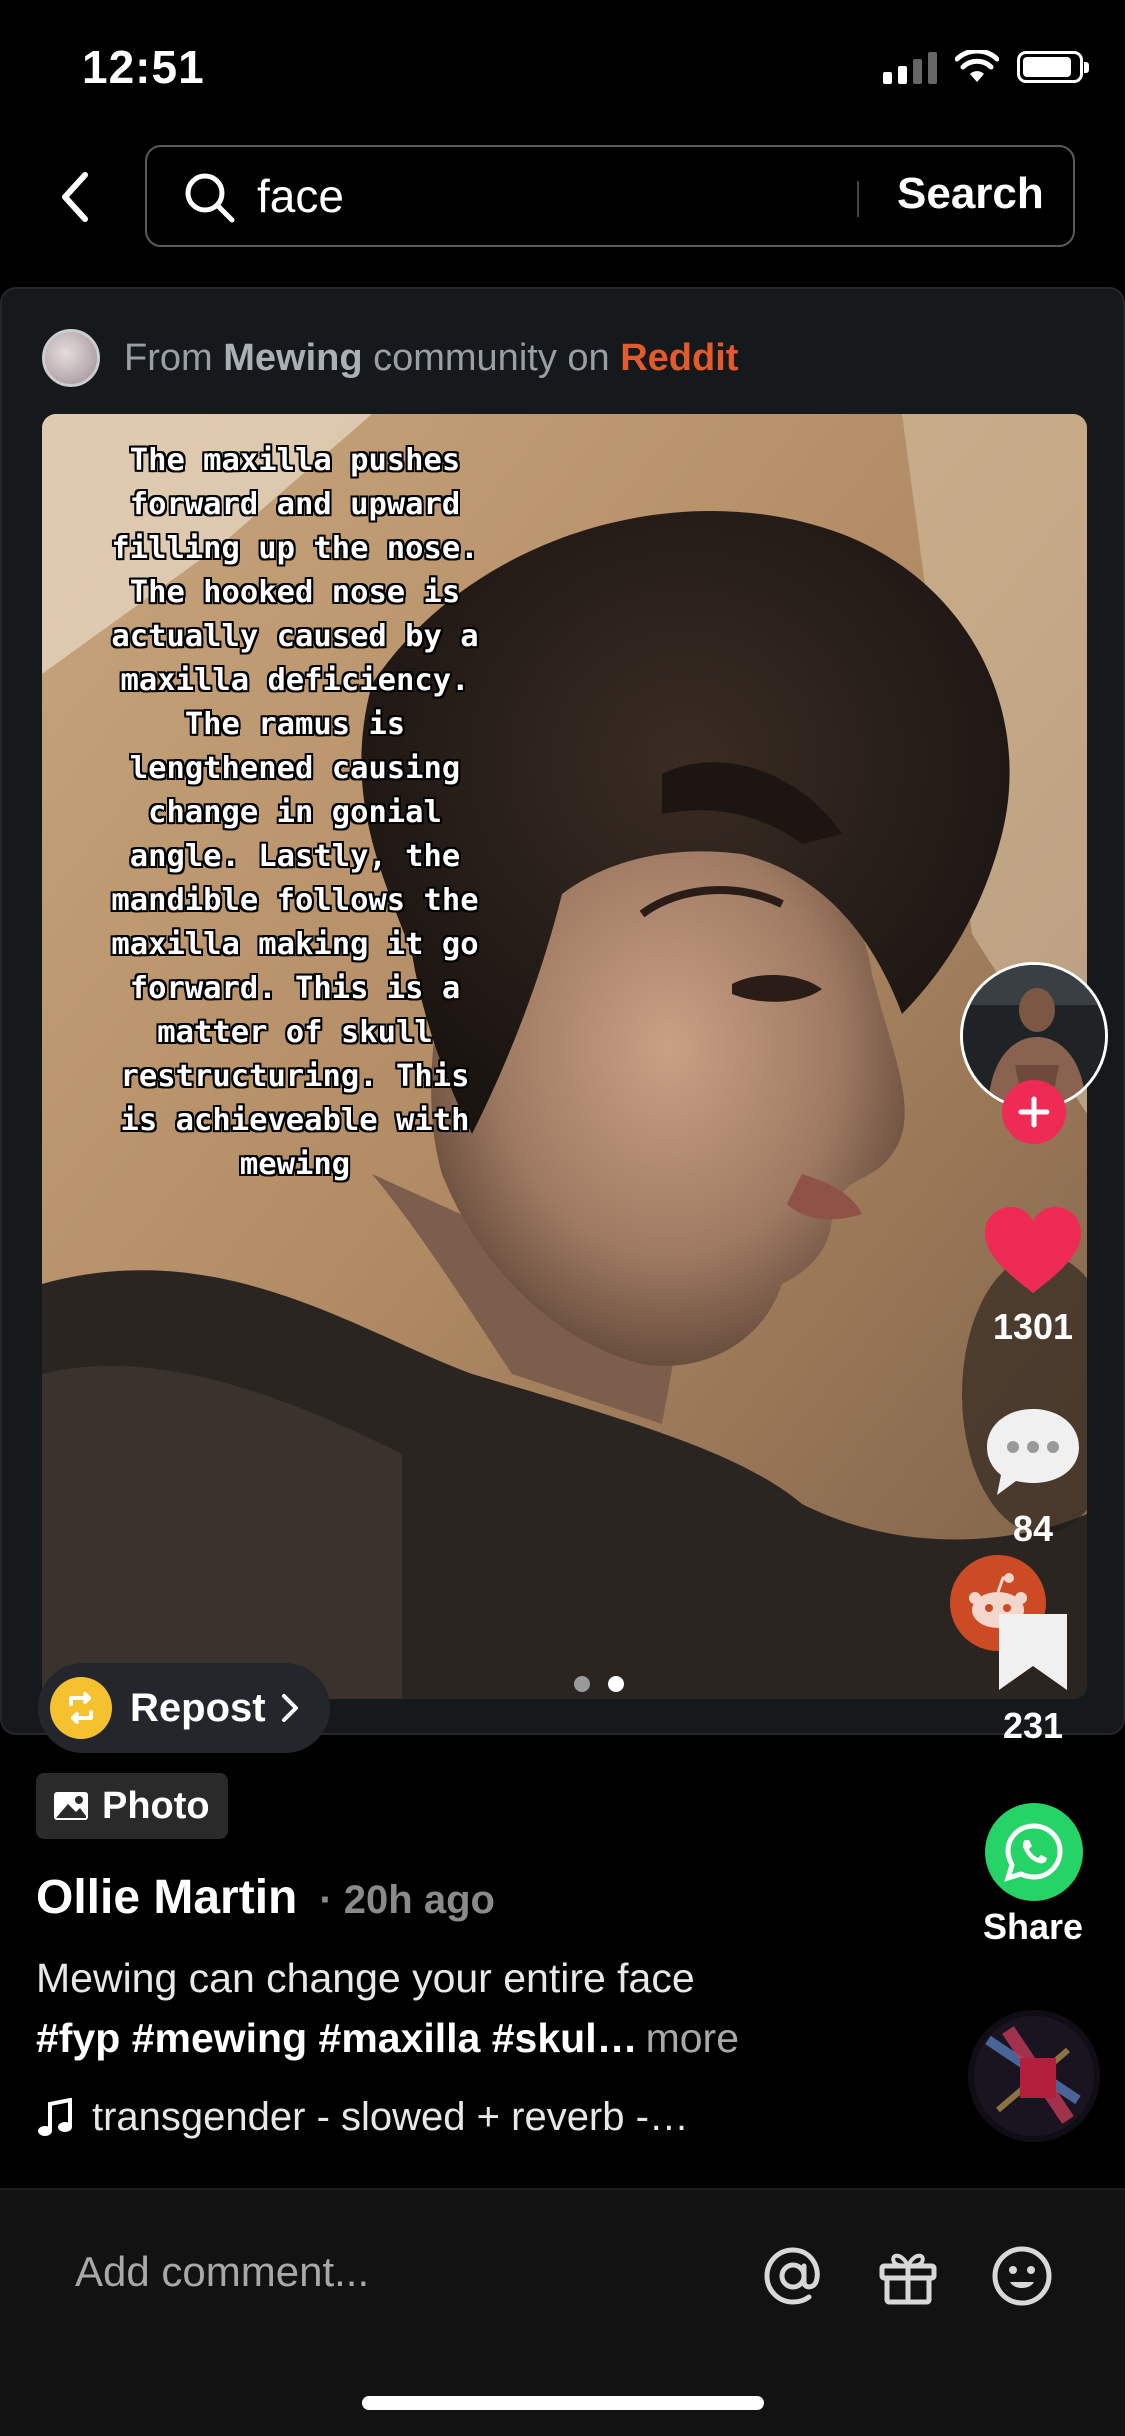 Image resolution: width=1125 pixels, height=2436 pixels. I want to click on search-header: Search, so click(562, 212).